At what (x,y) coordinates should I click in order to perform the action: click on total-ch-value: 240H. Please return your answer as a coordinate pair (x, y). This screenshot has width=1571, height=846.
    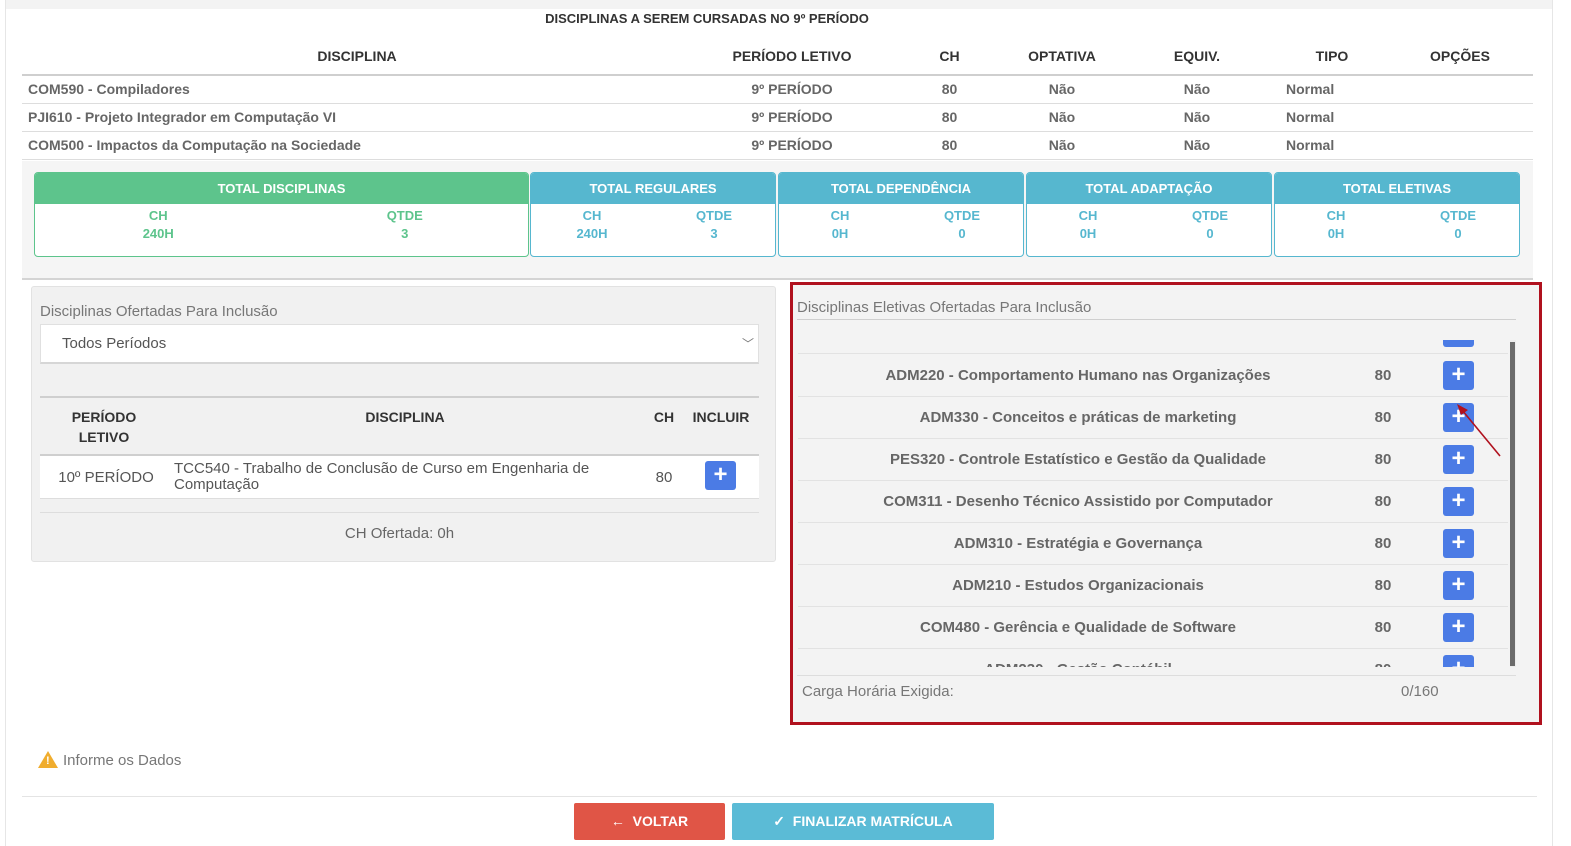
    Looking at the image, I should click on (158, 233).